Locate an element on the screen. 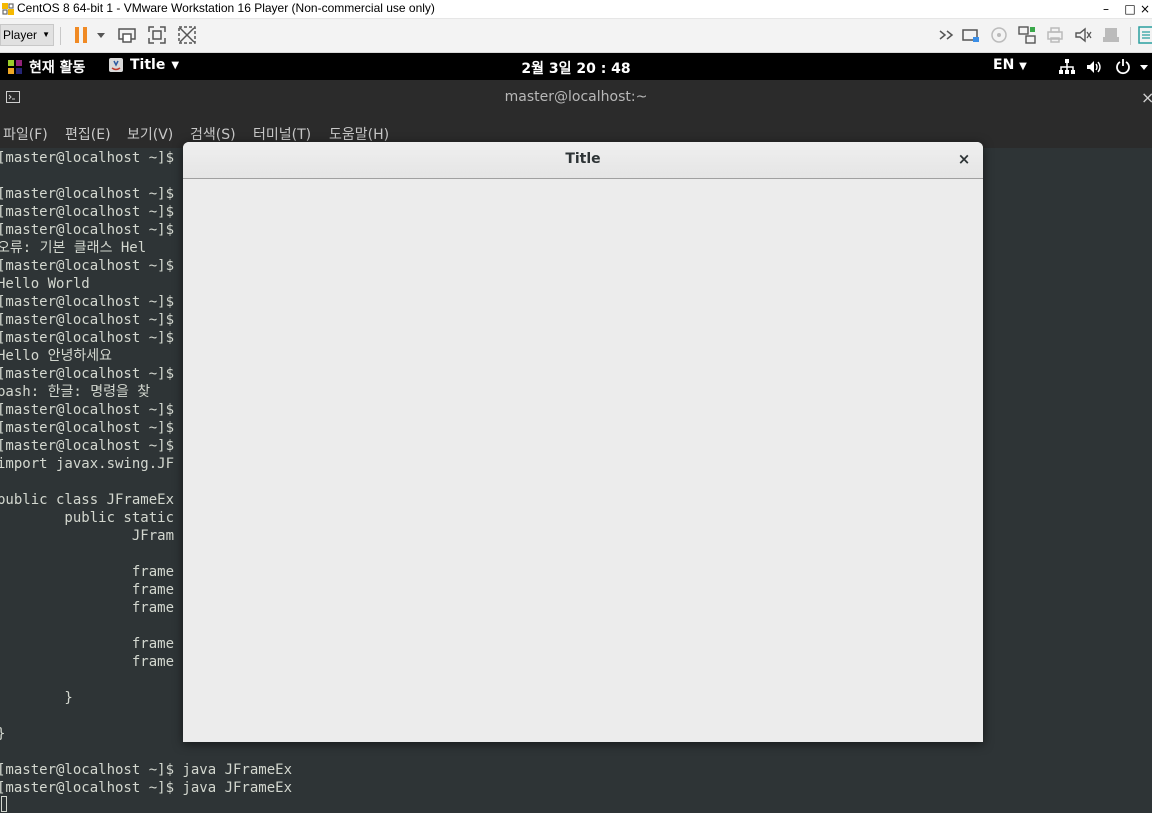 Image resolution: width=1152 pixels, height=813 pixels. menu-edit: 편집(E) is located at coordinates (88, 134).